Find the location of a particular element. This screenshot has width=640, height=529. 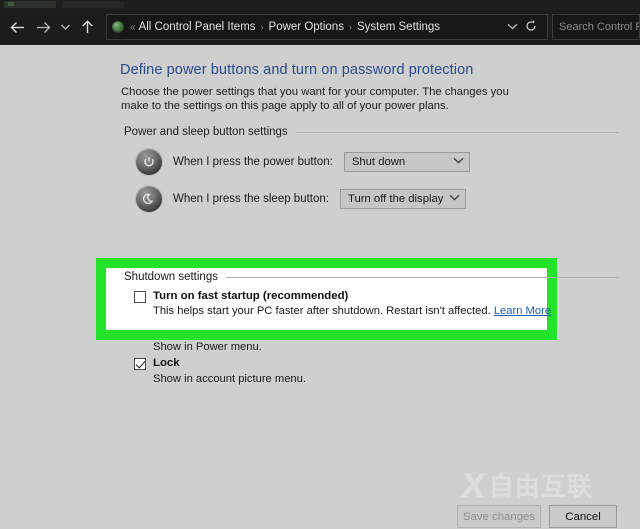

control-panel-icon is located at coordinates (118, 27).